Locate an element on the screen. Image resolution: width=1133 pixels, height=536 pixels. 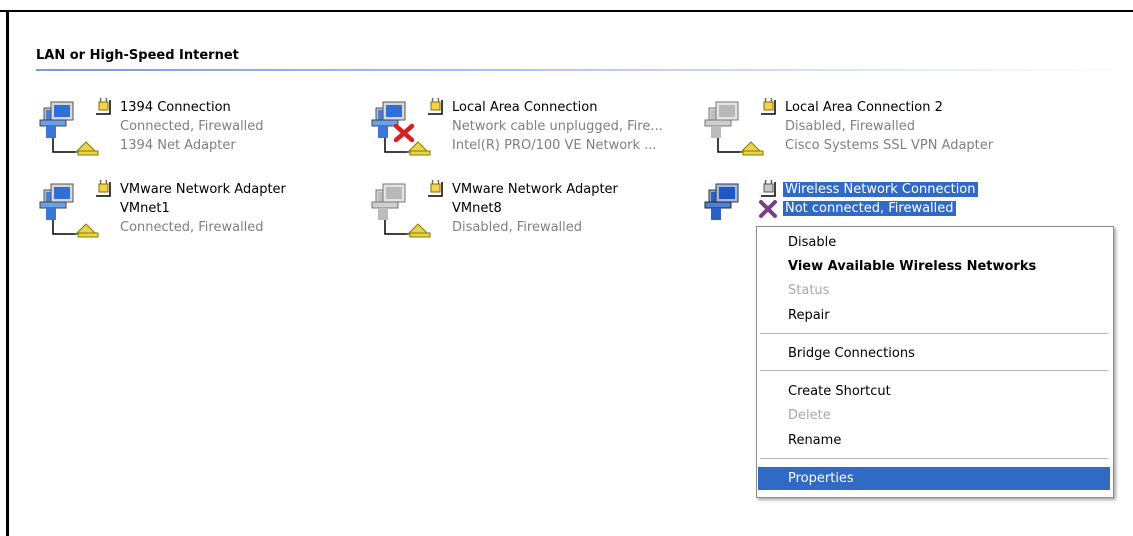
window-border-top is located at coordinates (566, 11).